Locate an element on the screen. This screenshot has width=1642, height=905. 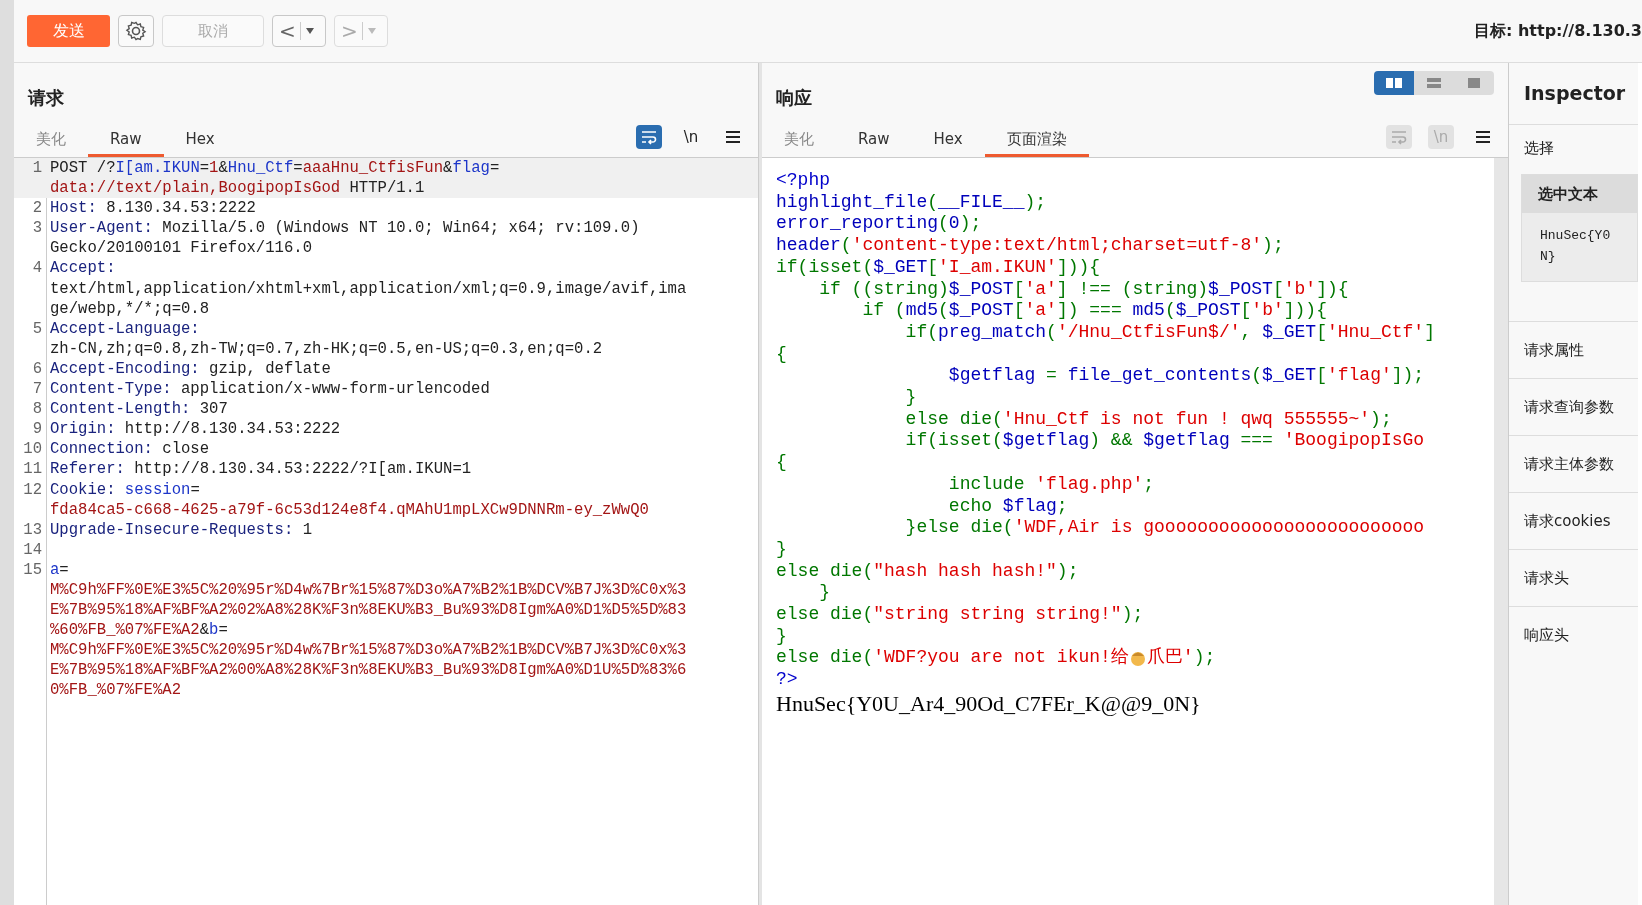
line-number: 12 is located at coordinates (32, 490).